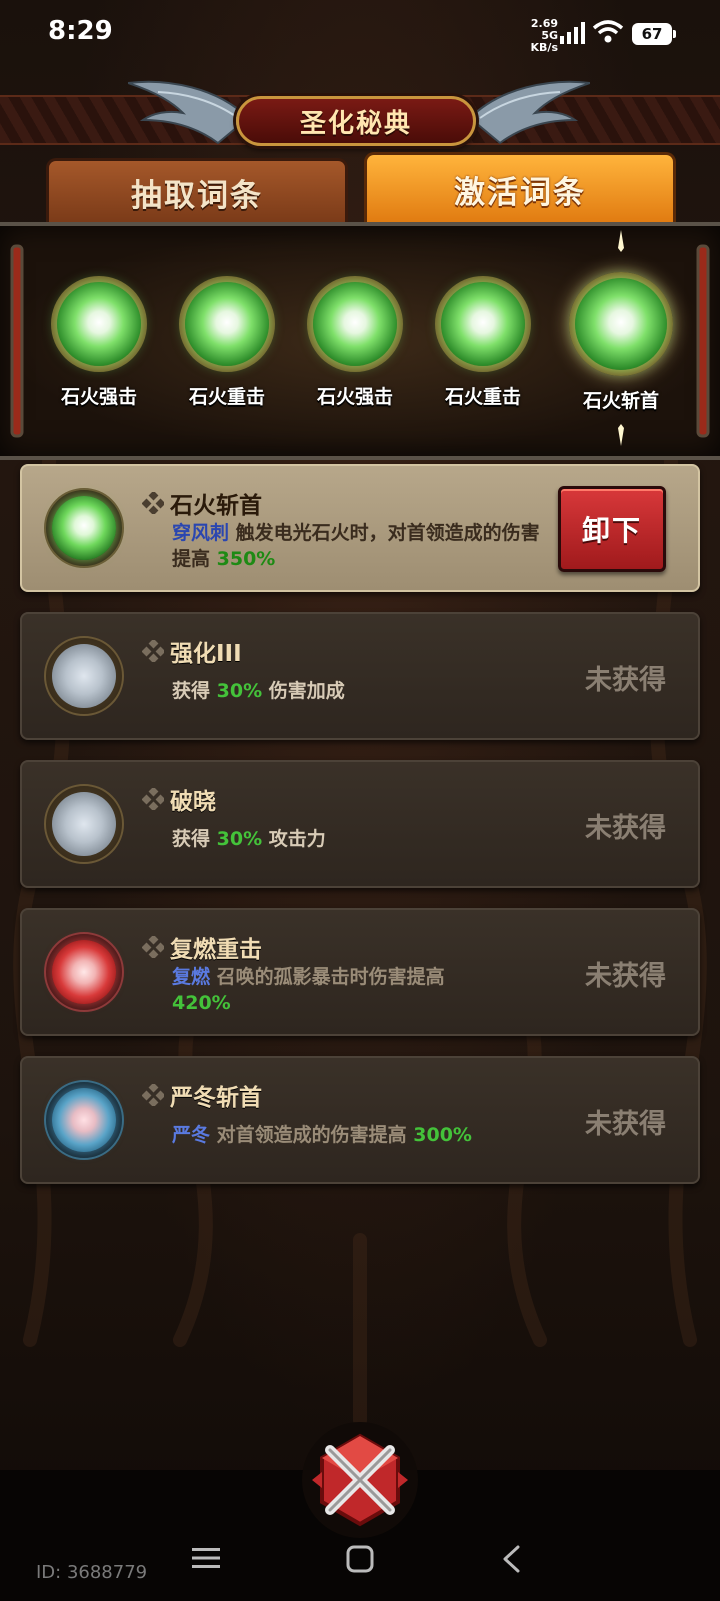 Image resolution: width=720 pixels, height=1601 pixels. I want to click on entry-card-4: 复燃重击 复燃 召唤的孤影暴击时伤害提高 420% 未获得, so click(360, 972).